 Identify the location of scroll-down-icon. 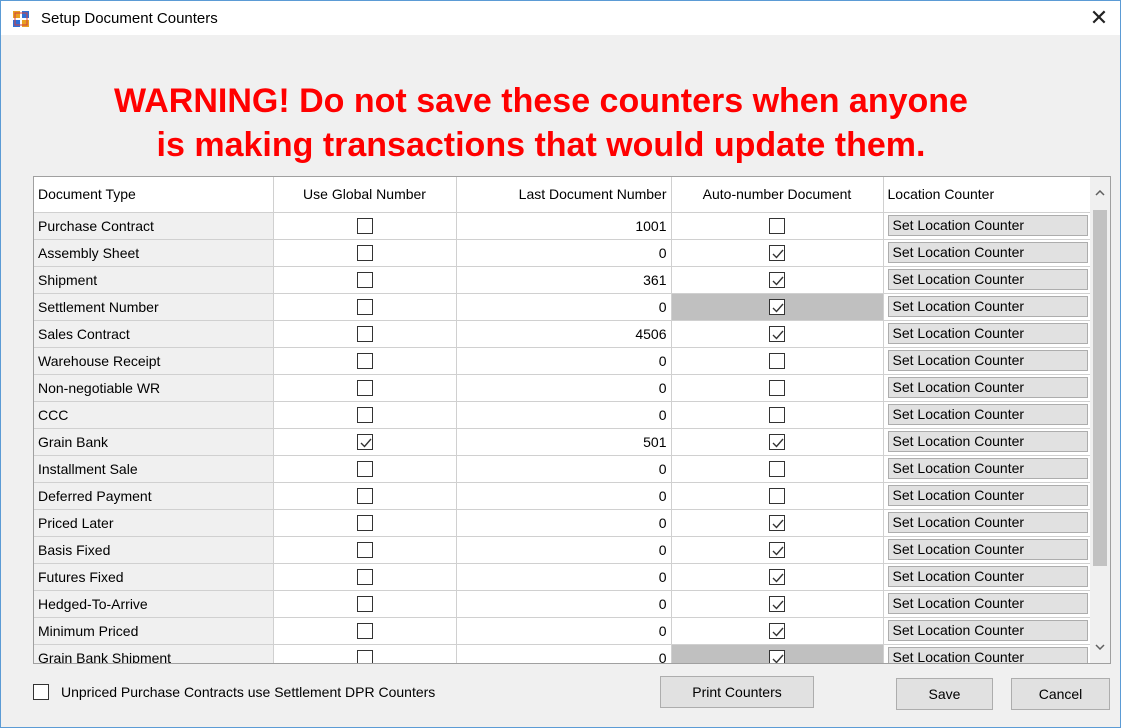
(1100, 647).